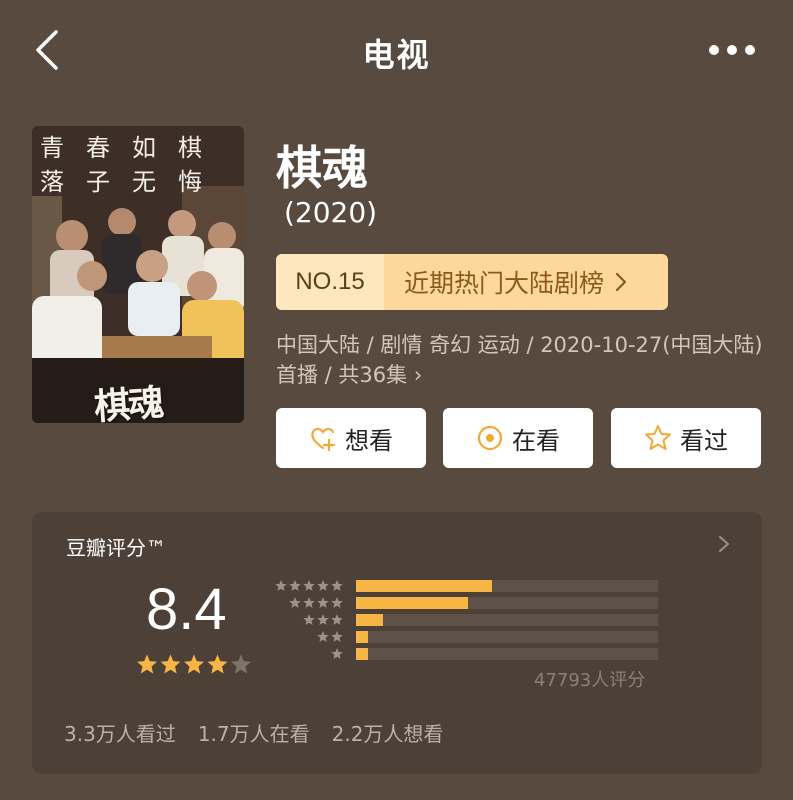 This screenshot has height=800, width=793. I want to click on poster-image: 青春如棋 落子无悔 棋魂, so click(138, 274).